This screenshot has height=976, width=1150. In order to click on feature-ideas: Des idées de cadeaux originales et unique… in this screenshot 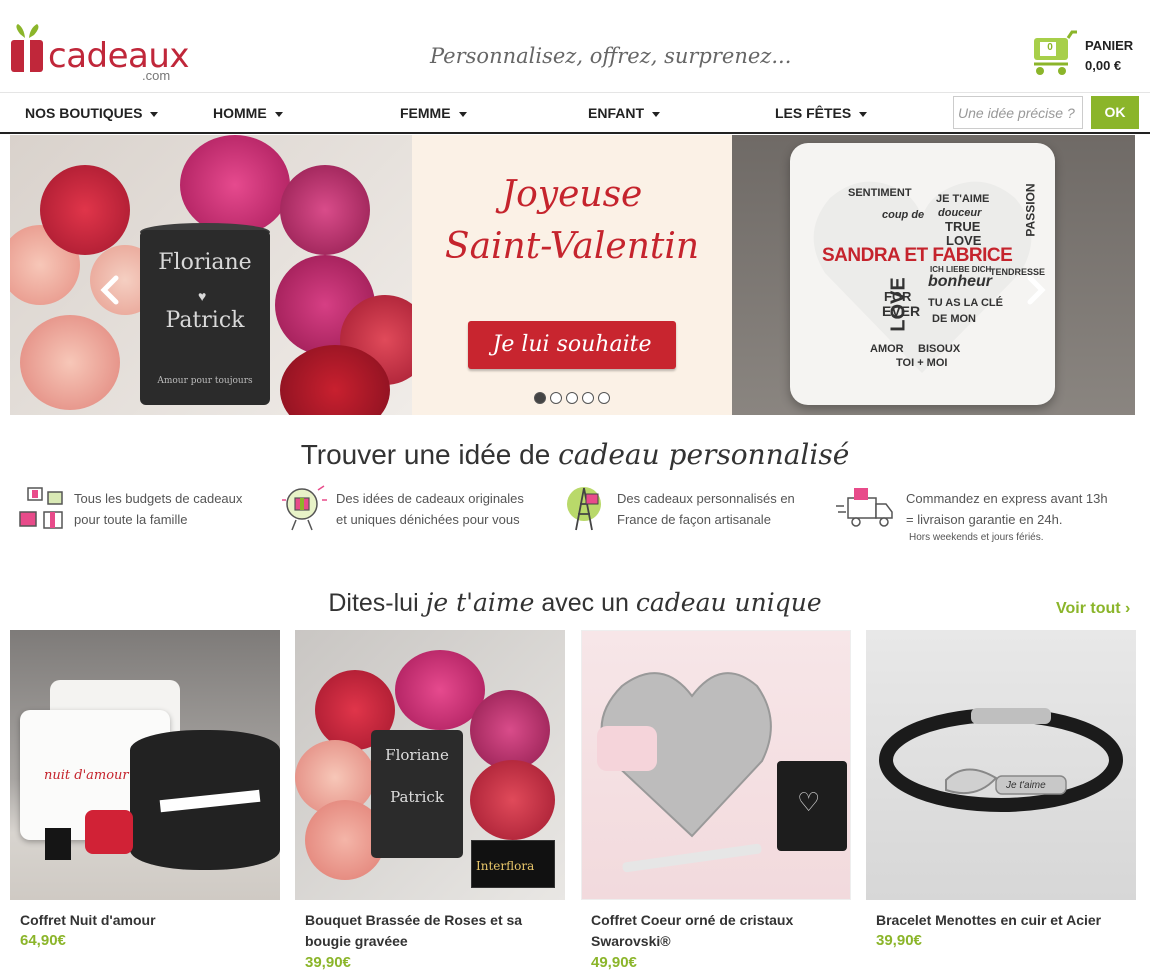, I will do `click(410, 519)`.